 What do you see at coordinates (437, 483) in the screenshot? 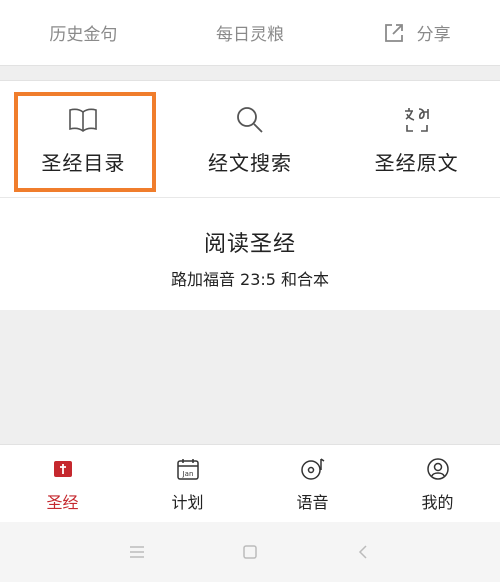
I see `tab-mine: 我的` at bounding box center [437, 483].